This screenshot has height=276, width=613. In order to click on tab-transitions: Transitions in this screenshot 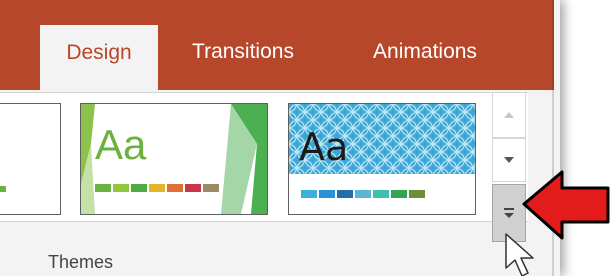, I will do `click(243, 56)`.